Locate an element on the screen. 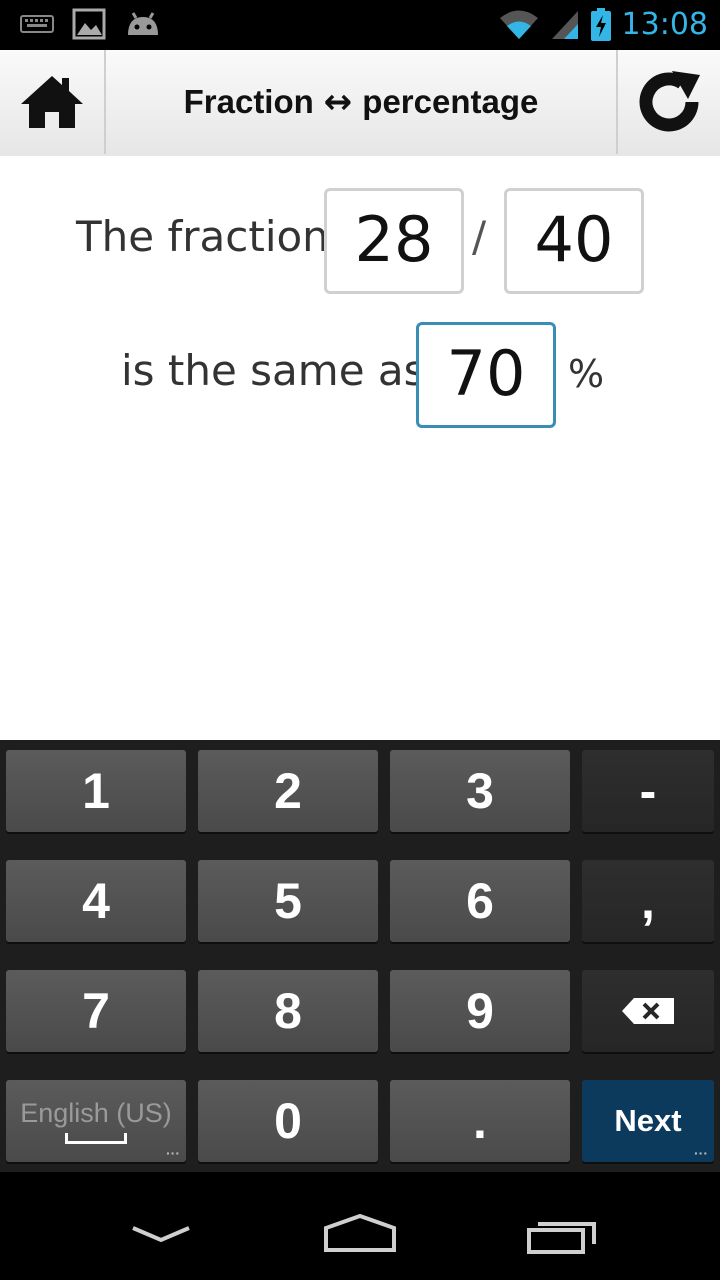  percentage-row: is the same as 70 % is located at coordinates (360, 375).